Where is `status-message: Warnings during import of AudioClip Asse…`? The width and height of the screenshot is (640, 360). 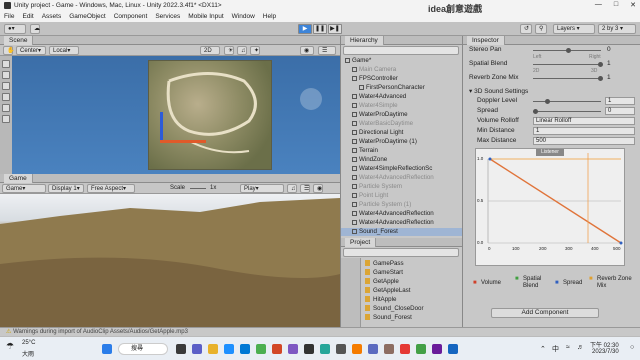 status-message: Warnings during import of AudioClip Asse… is located at coordinates (100, 332).